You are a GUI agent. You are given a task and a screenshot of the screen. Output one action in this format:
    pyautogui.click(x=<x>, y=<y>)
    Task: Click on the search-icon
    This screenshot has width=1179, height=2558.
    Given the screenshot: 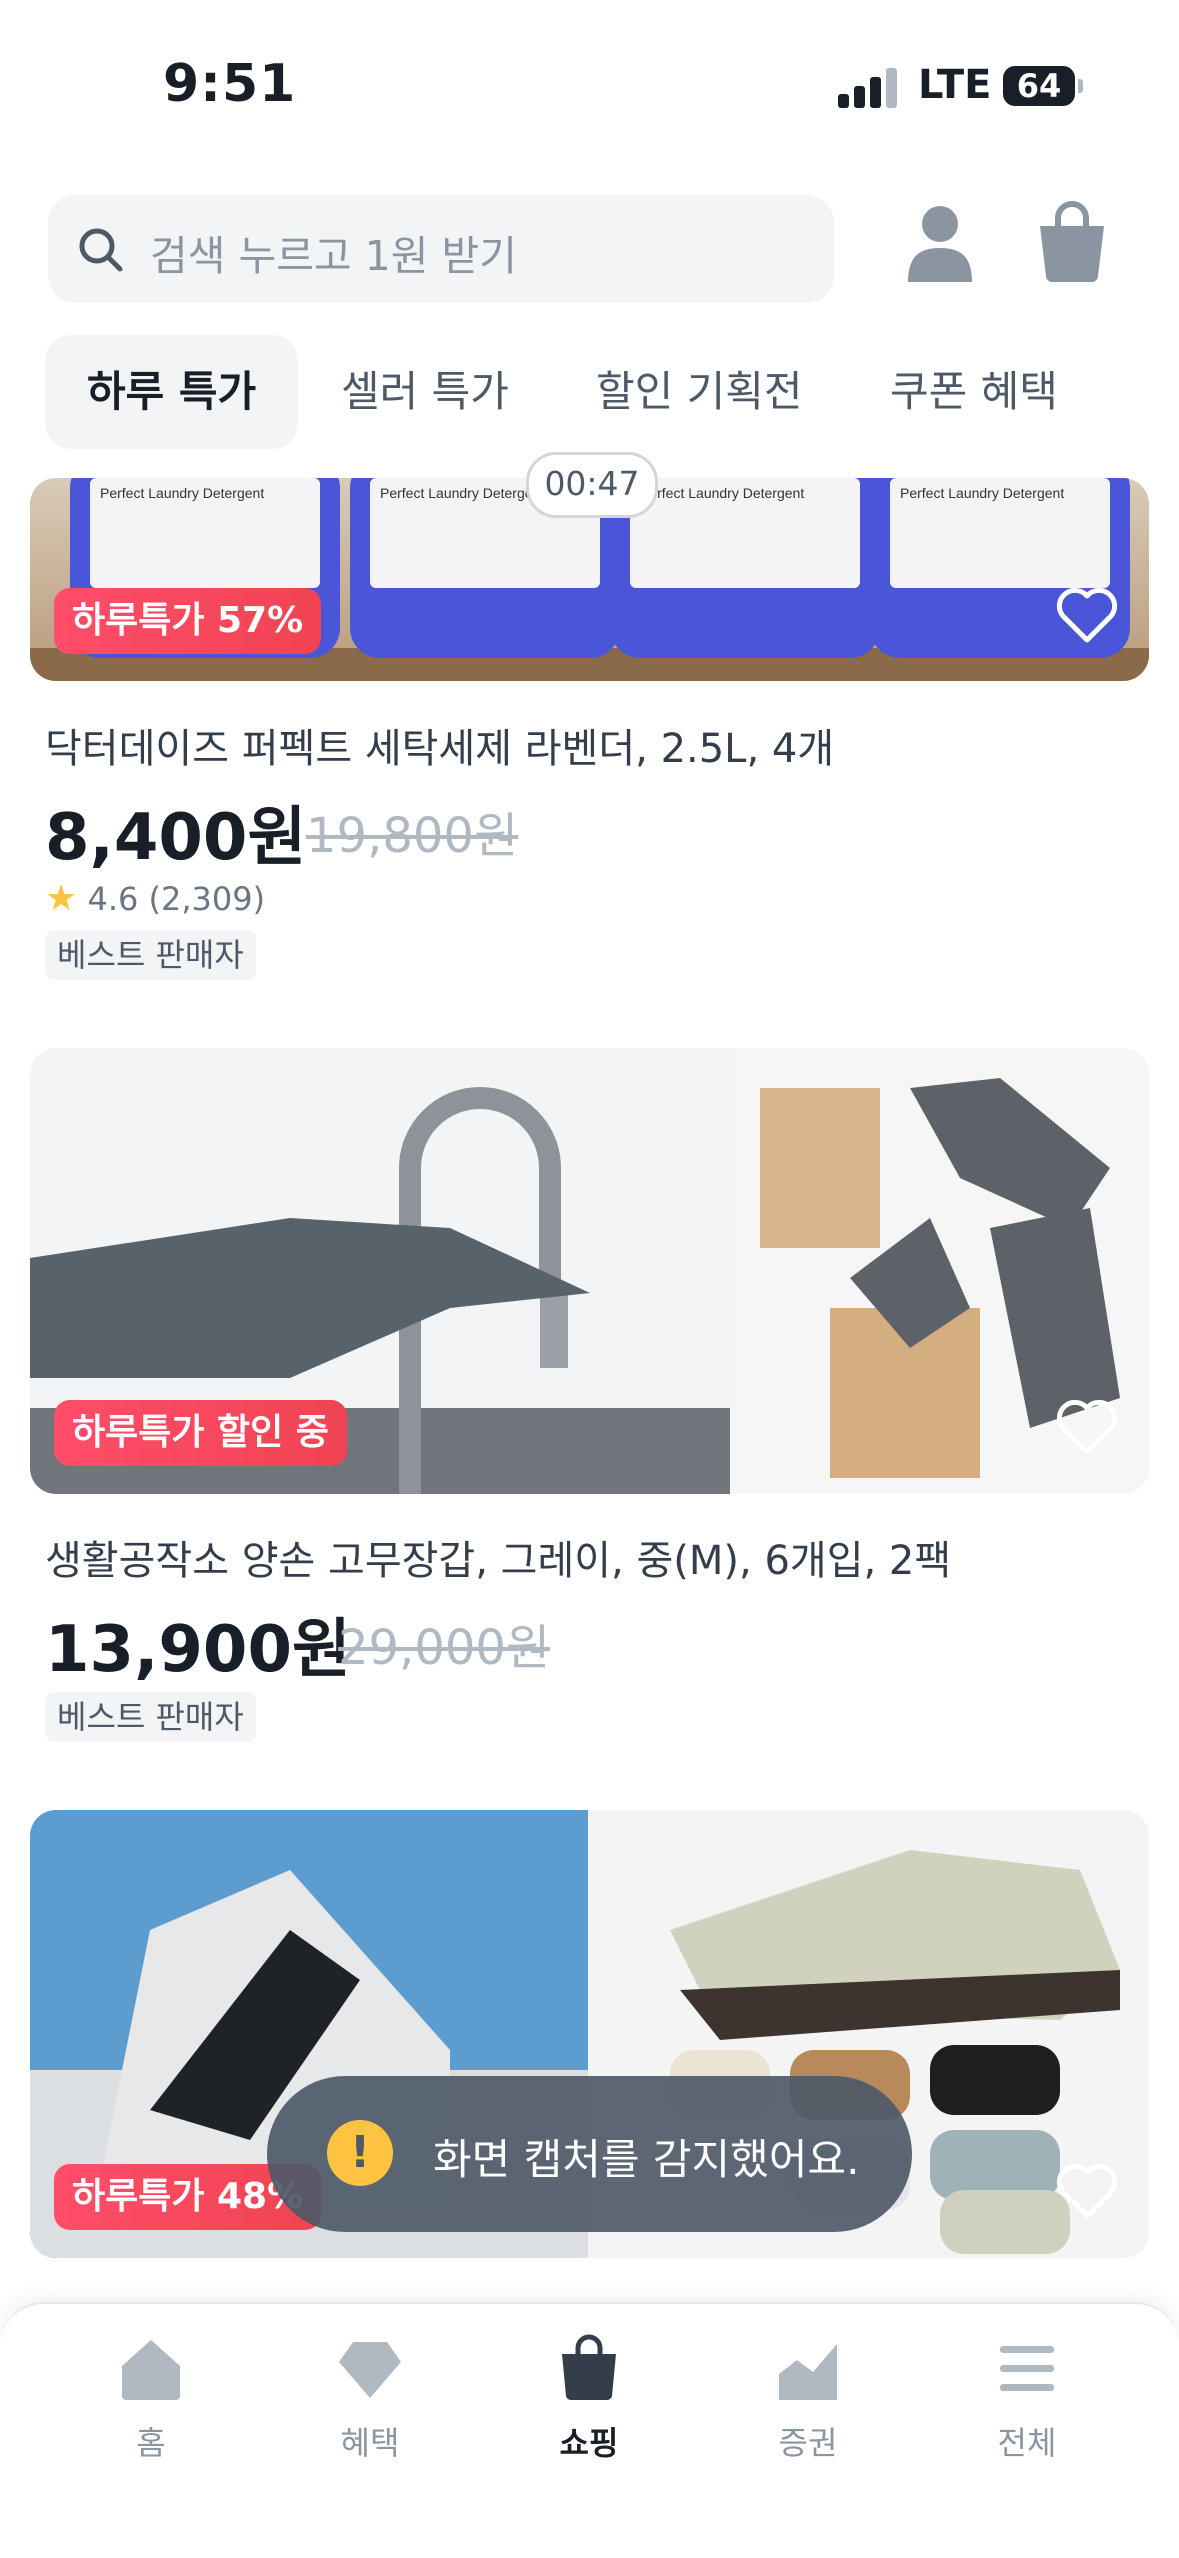 What is the action you would take?
    pyautogui.click(x=101, y=250)
    